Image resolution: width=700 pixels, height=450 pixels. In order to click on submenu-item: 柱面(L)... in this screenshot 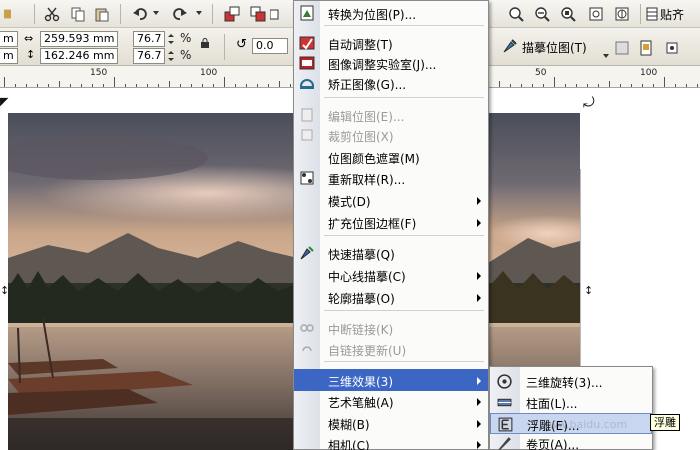, I will do `click(571, 402)`.